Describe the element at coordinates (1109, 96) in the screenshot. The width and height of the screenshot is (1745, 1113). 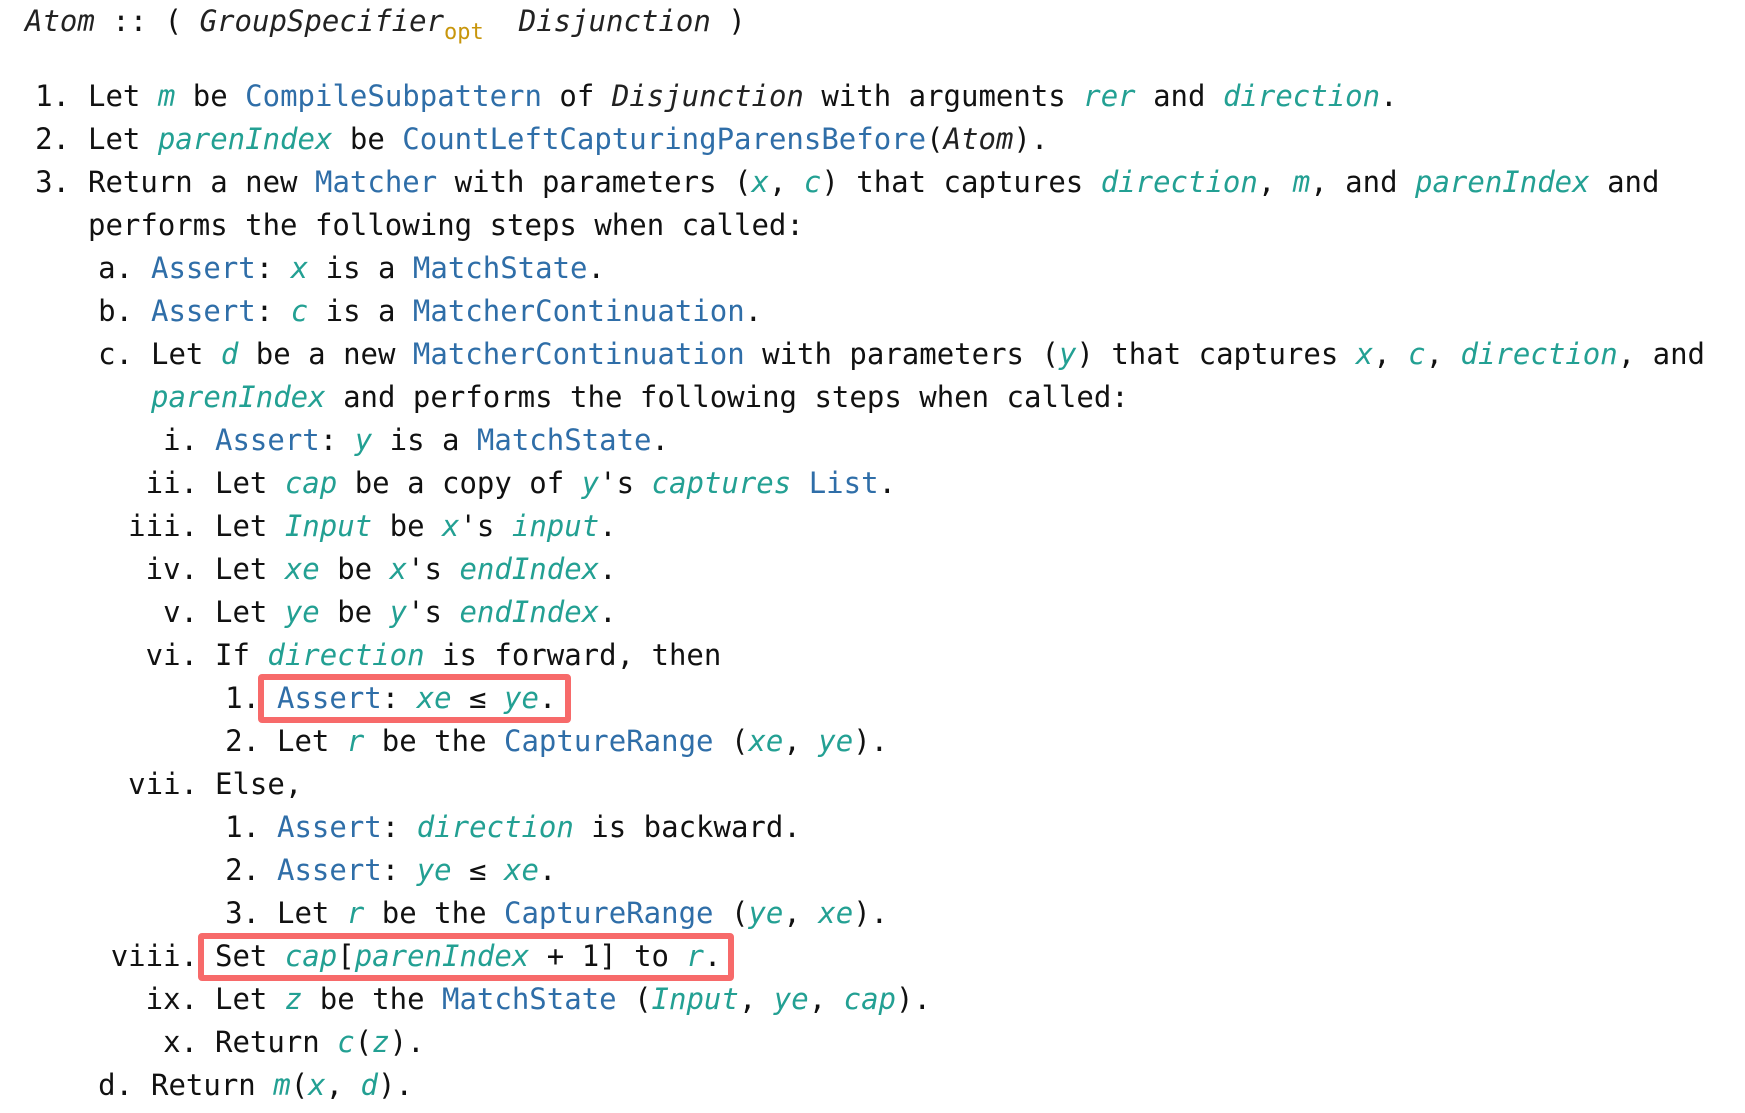
I see `variable-span: rer` at that location.